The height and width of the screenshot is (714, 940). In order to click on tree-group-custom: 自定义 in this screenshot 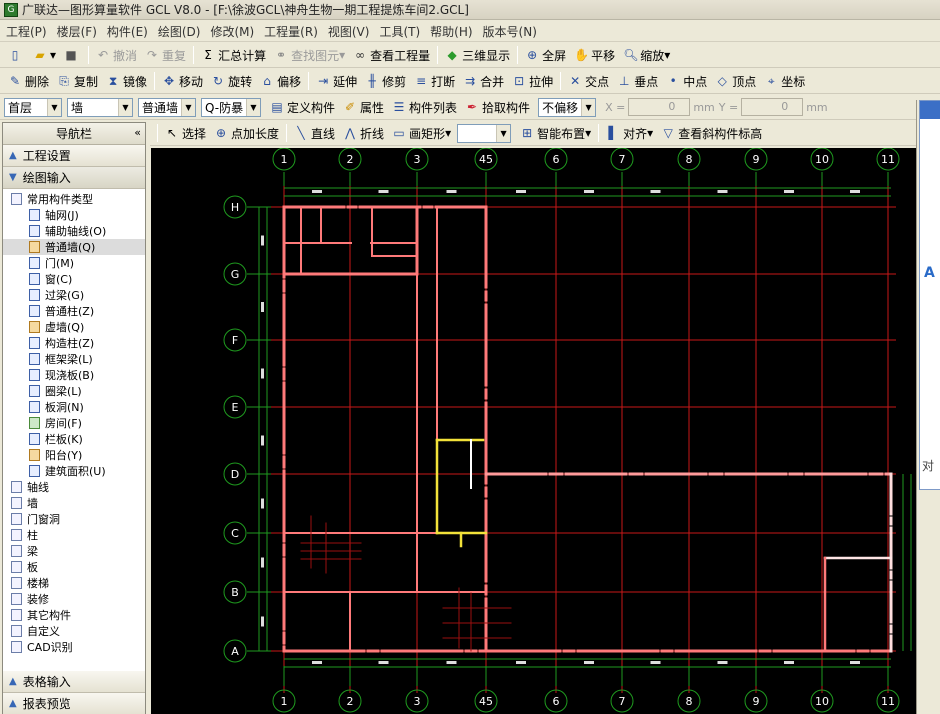, I will do `click(74, 631)`.